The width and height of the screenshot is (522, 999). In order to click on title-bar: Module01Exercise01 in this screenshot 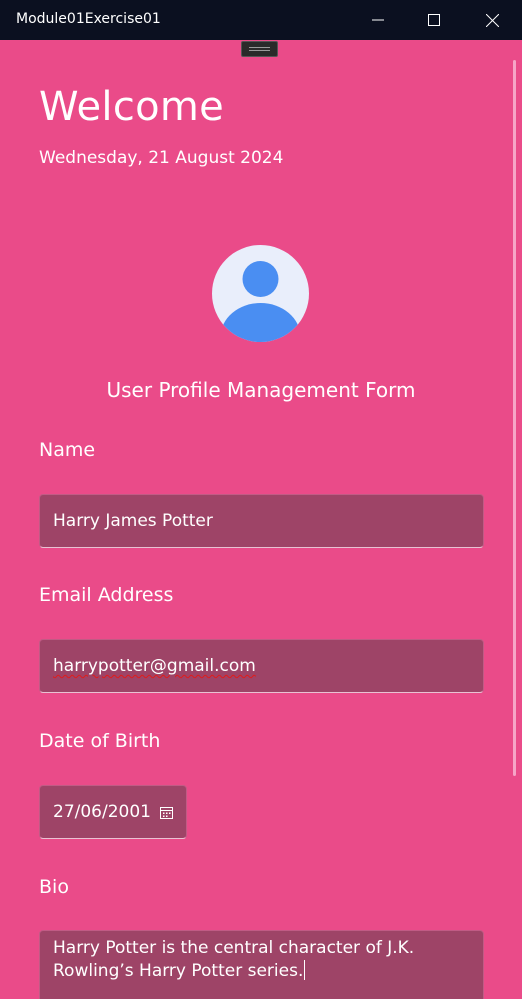, I will do `click(261, 20)`.